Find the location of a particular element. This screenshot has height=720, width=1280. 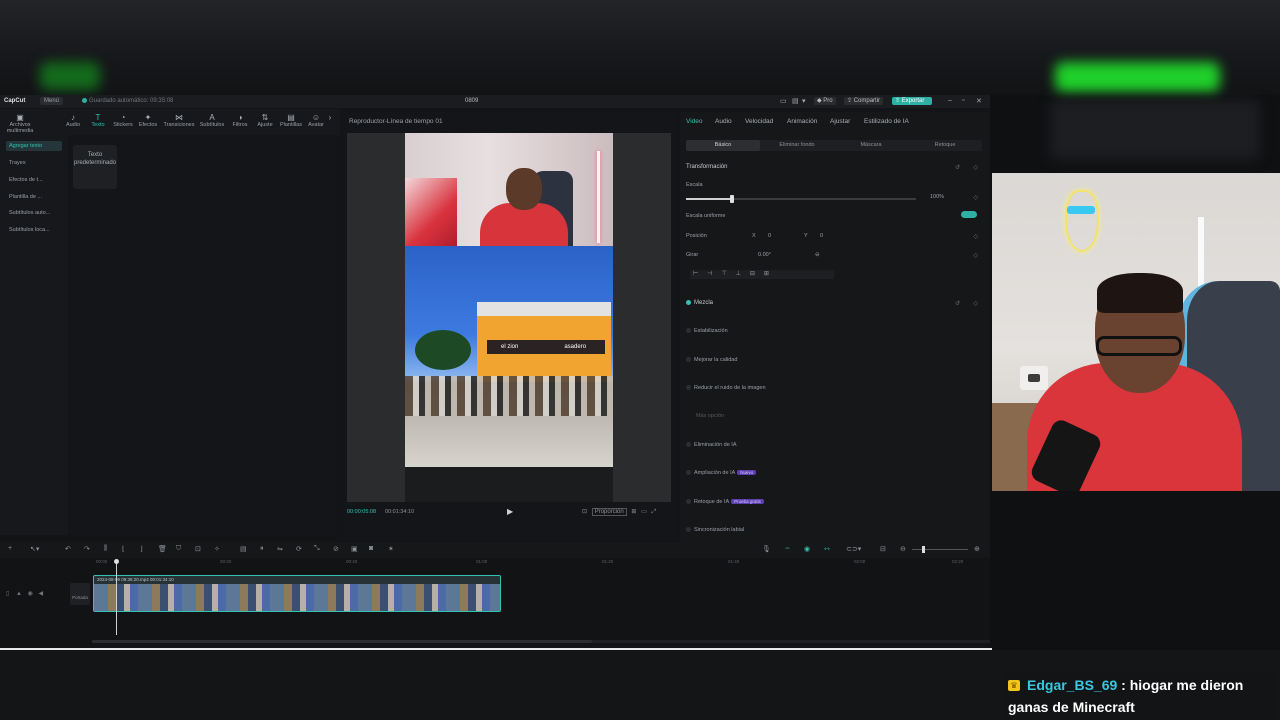

play-icon: ▶ is located at coordinates (510, 511).